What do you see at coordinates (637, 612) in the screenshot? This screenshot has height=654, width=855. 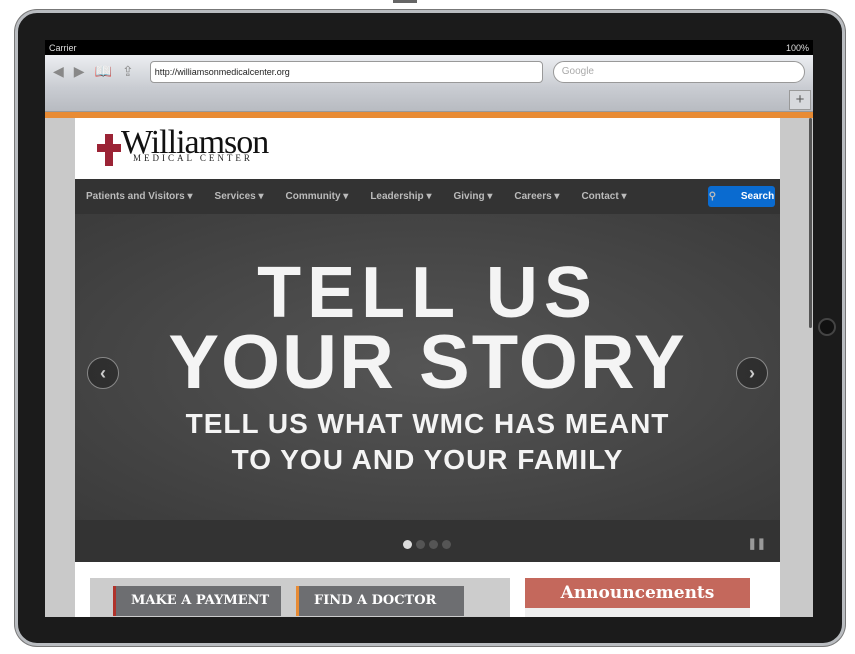 I see `announcement-image` at bounding box center [637, 612].